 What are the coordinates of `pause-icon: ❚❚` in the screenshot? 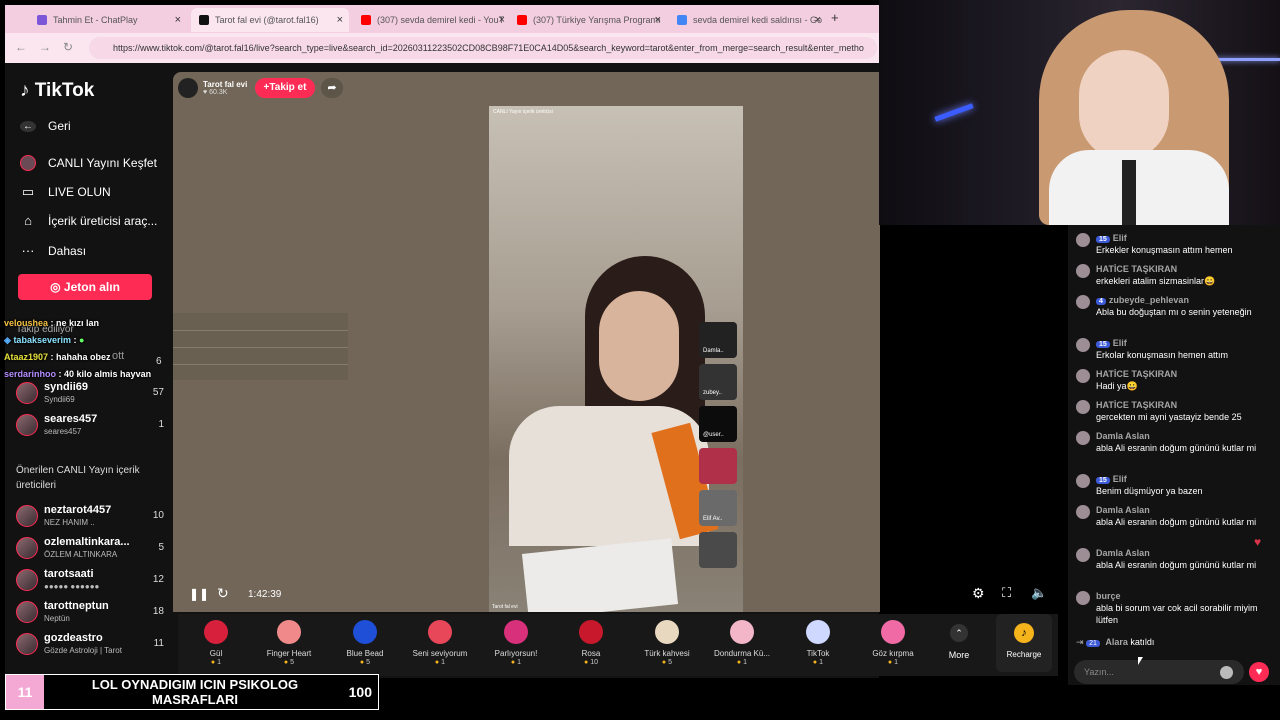 It's located at (199, 594).